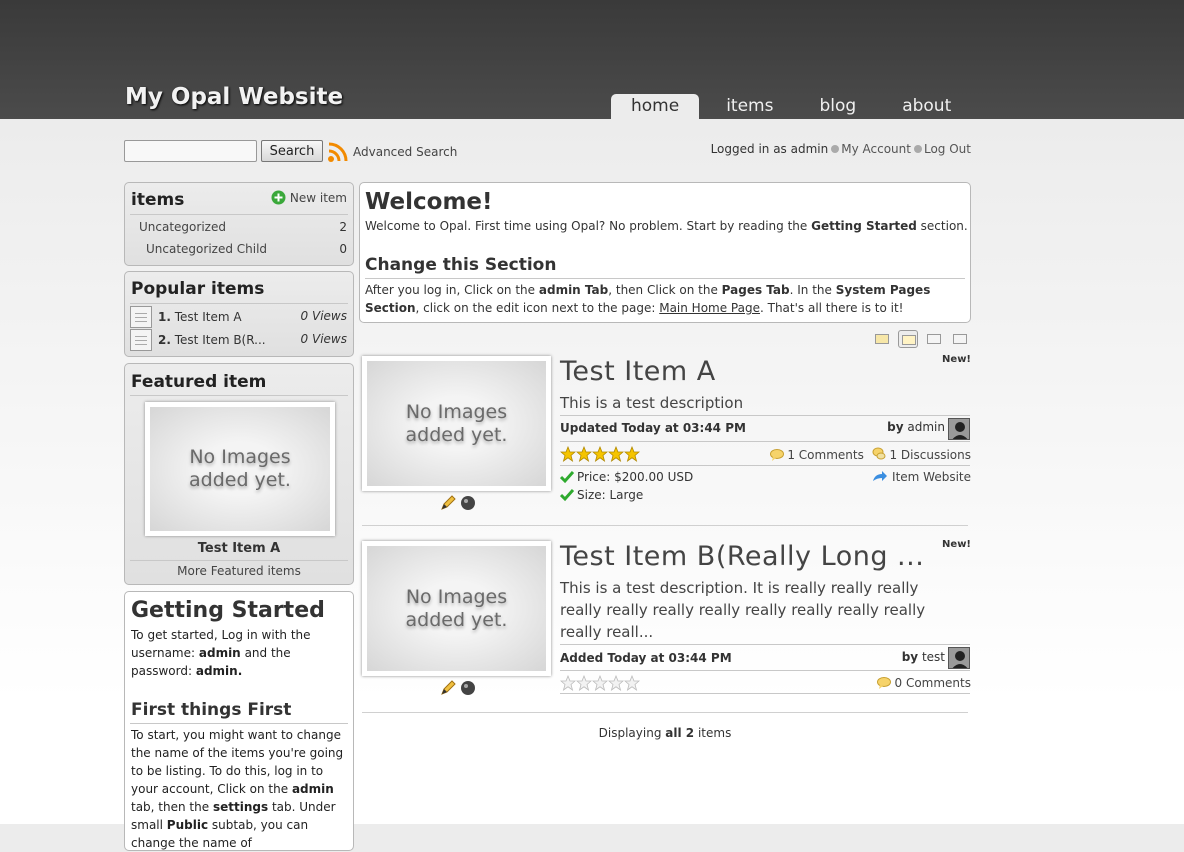 Image resolution: width=1184 pixels, height=852 pixels. I want to click on view-mode-detail-icon, so click(908, 339).